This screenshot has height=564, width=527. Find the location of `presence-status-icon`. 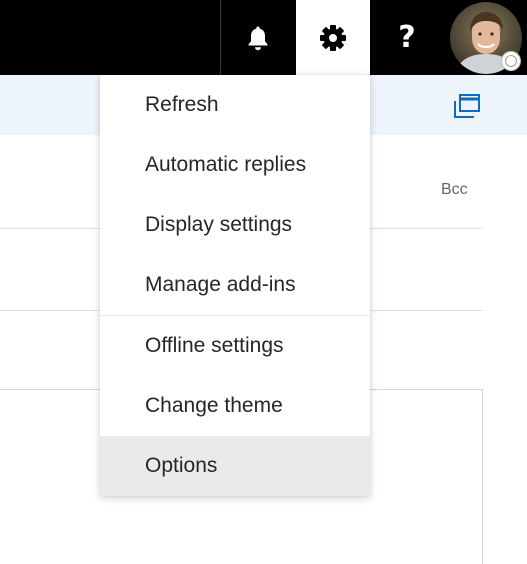

presence-status-icon is located at coordinates (511, 61).